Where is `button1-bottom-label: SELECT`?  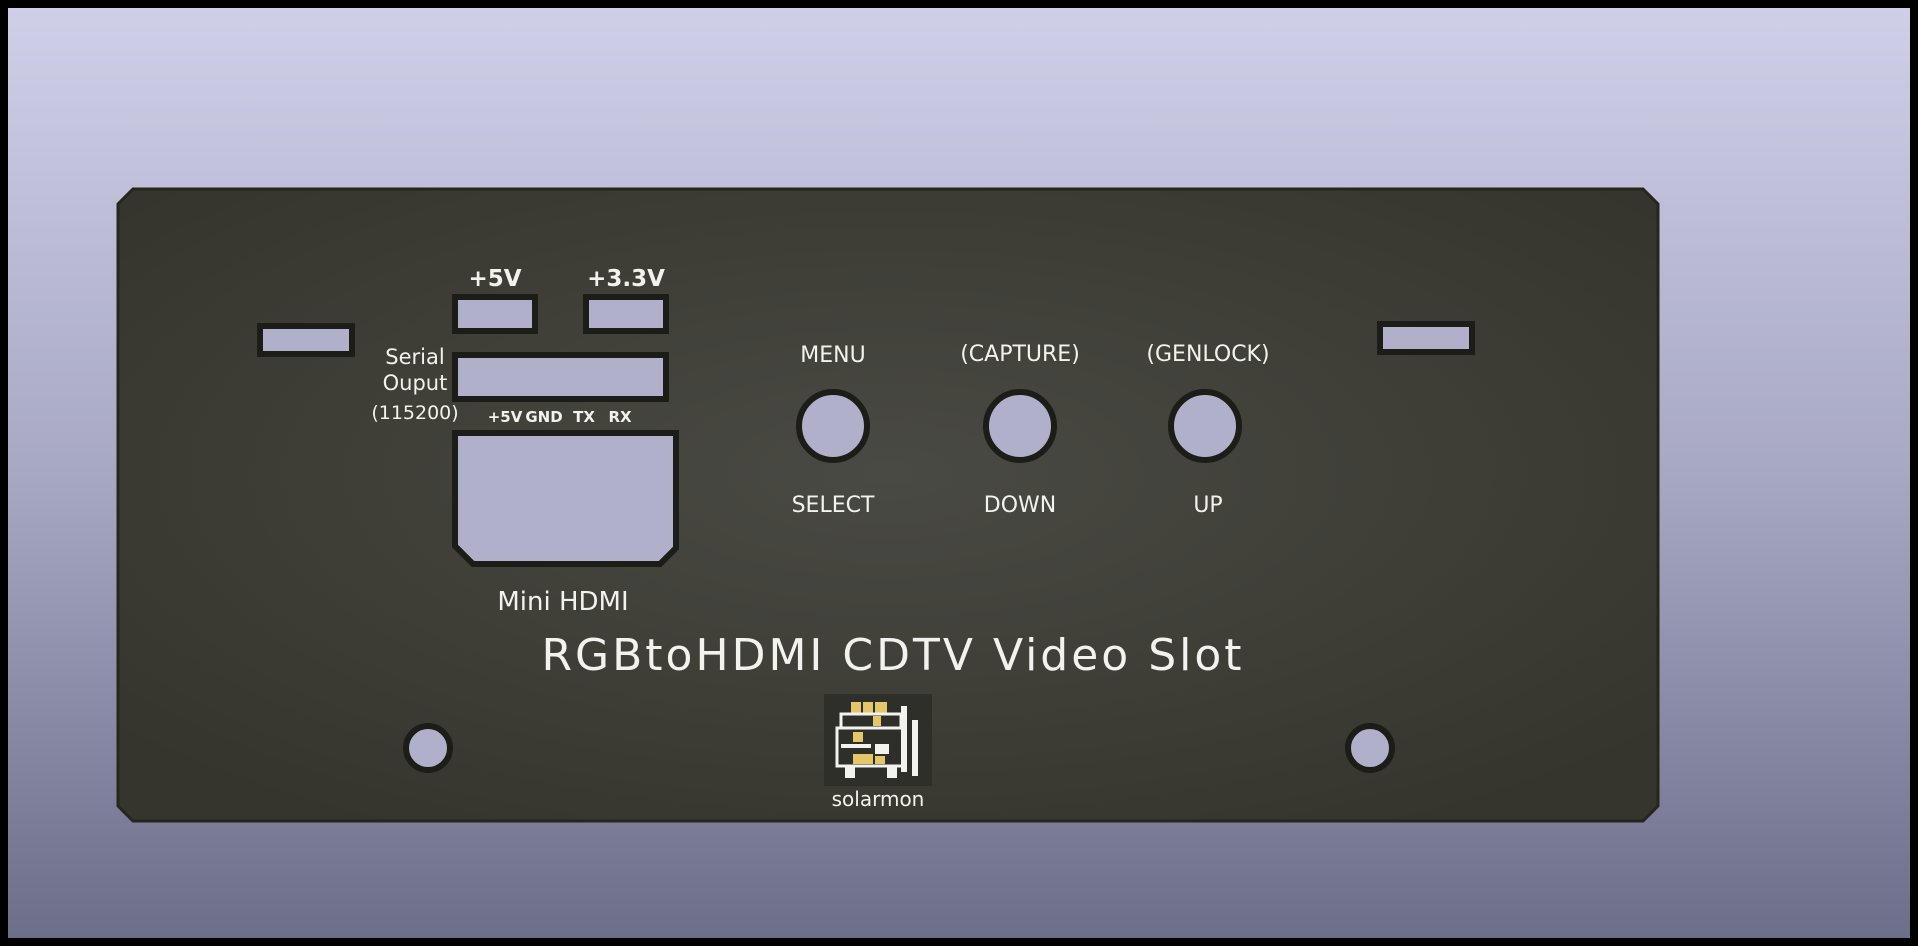 button1-bottom-label: SELECT is located at coordinates (833, 505).